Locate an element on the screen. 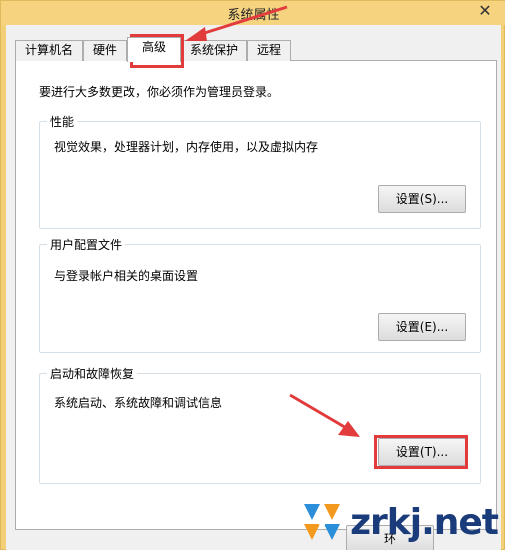  close-button: ✕ is located at coordinates (485, 11).